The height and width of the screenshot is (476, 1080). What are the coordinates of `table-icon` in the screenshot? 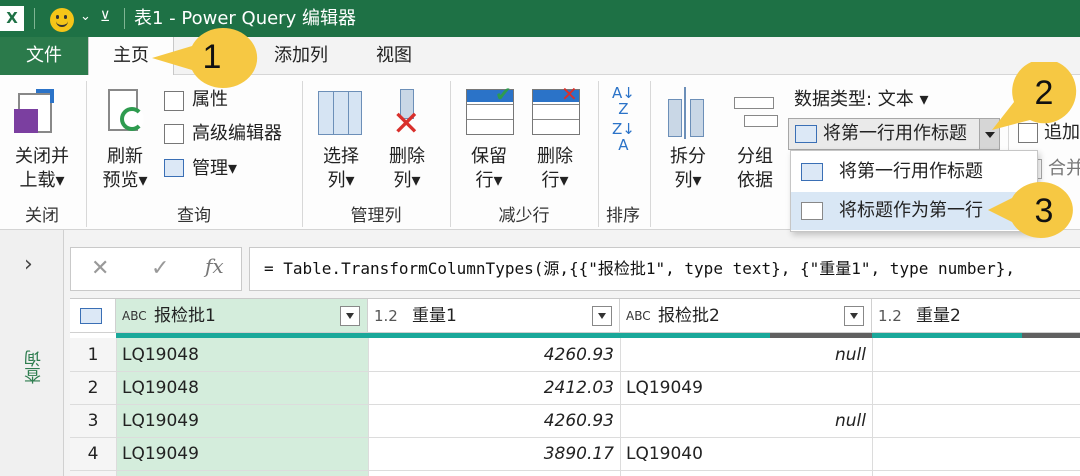 It's located at (91, 316).